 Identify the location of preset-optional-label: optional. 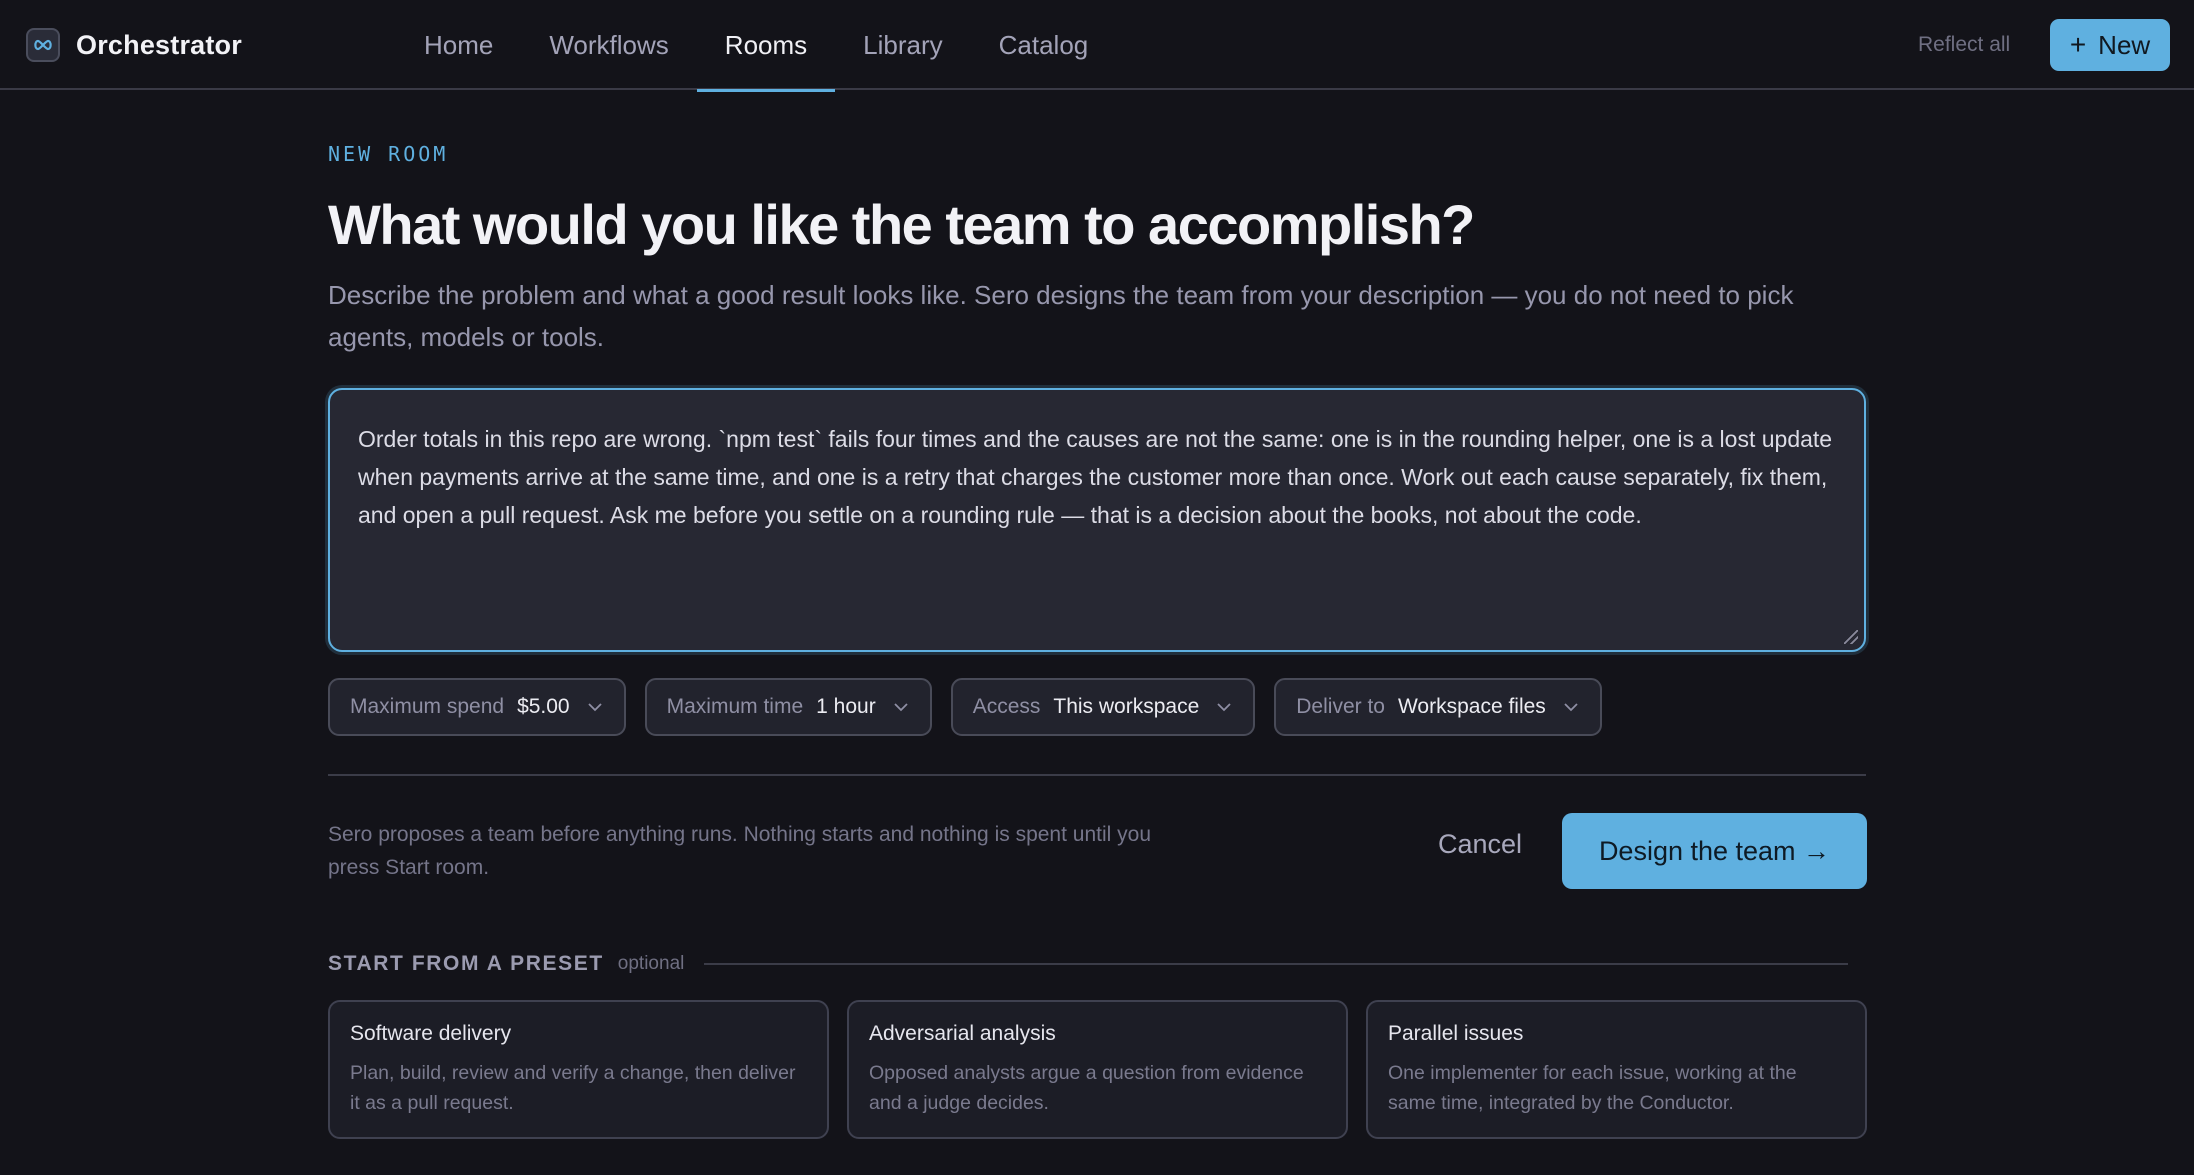
(651, 963).